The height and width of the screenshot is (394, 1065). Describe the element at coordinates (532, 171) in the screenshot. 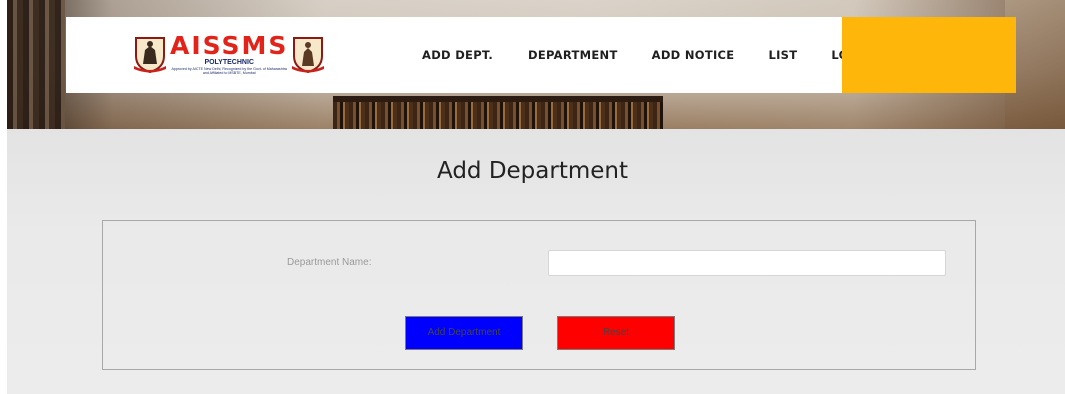

I see `page-title: Add Department` at that location.